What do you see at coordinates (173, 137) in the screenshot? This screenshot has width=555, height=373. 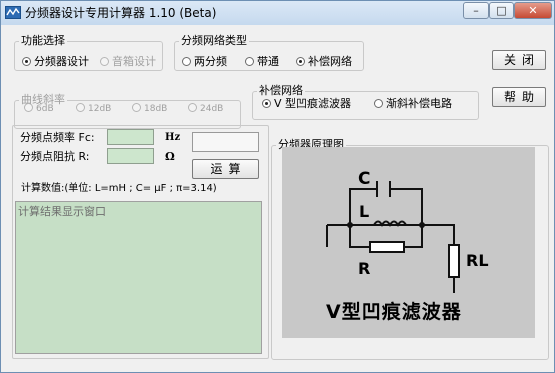 I see `freq-unit: Hz` at bounding box center [173, 137].